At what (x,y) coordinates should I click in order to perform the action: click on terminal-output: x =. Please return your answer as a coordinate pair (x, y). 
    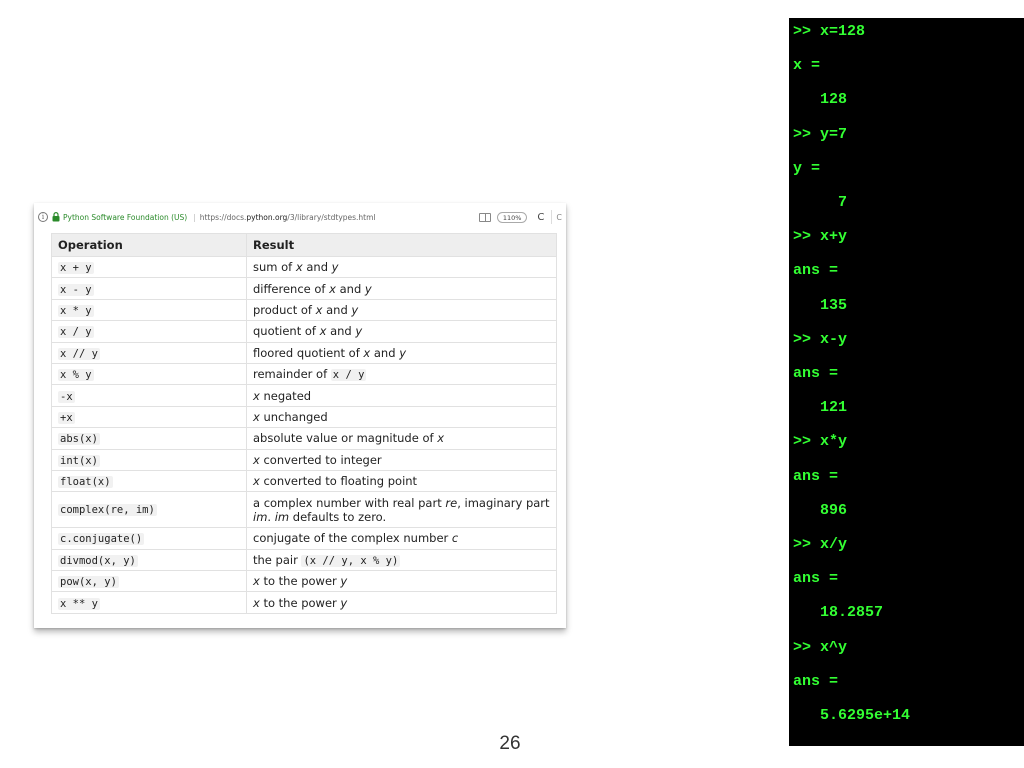
    Looking at the image, I should click on (807, 66).